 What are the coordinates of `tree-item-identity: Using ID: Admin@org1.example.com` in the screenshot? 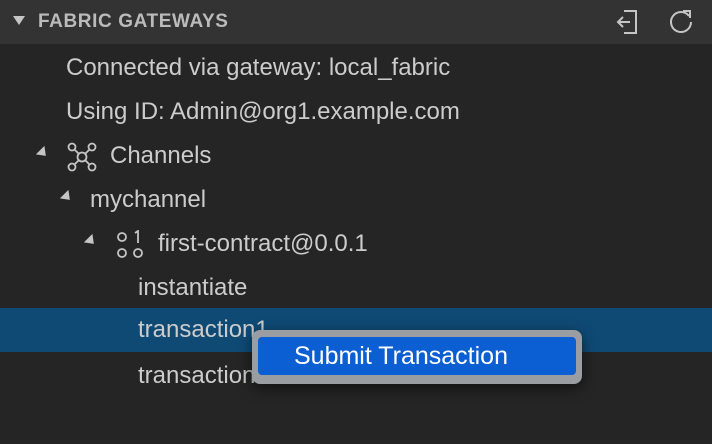 It's located at (356, 112).